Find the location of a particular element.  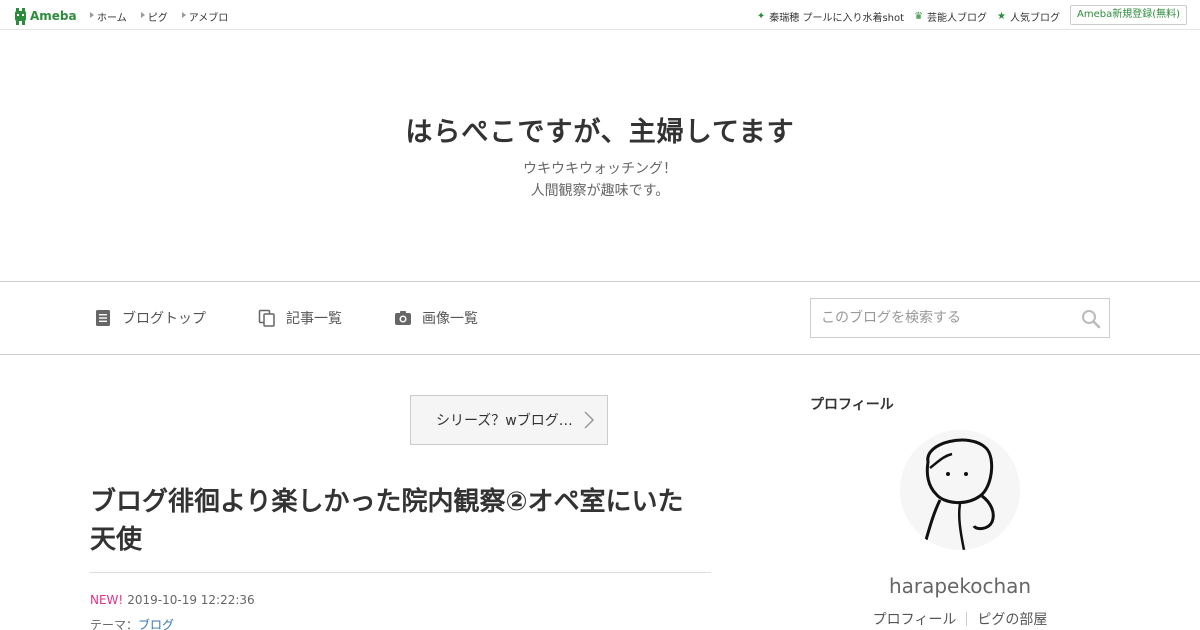

divider is located at coordinates (400, 572).